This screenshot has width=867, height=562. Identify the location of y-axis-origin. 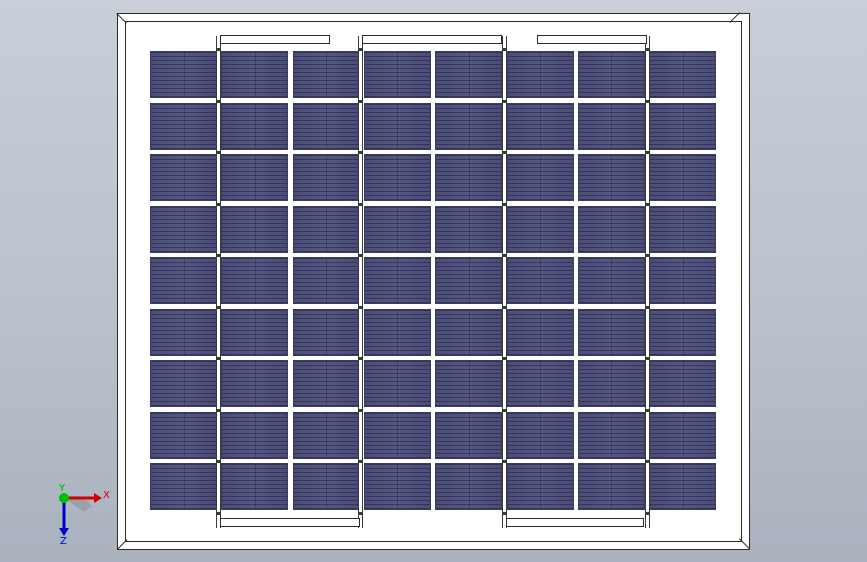
(64, 498).